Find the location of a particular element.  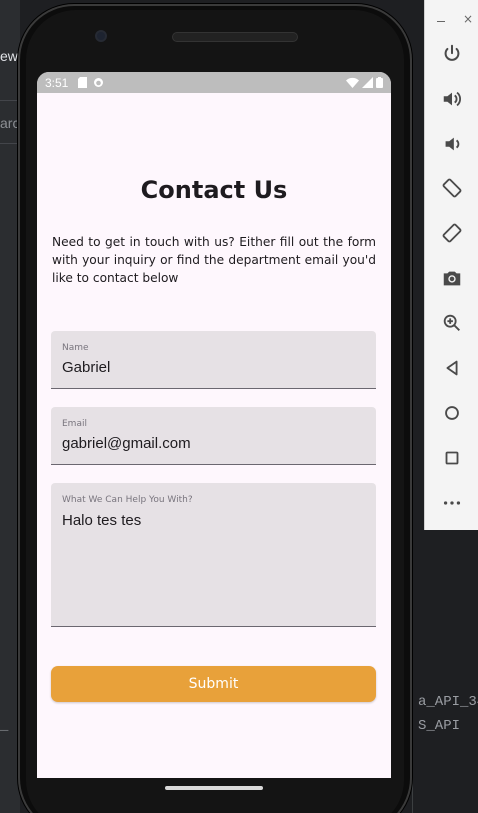

volume-up-button is located at coordinates (452, 99).